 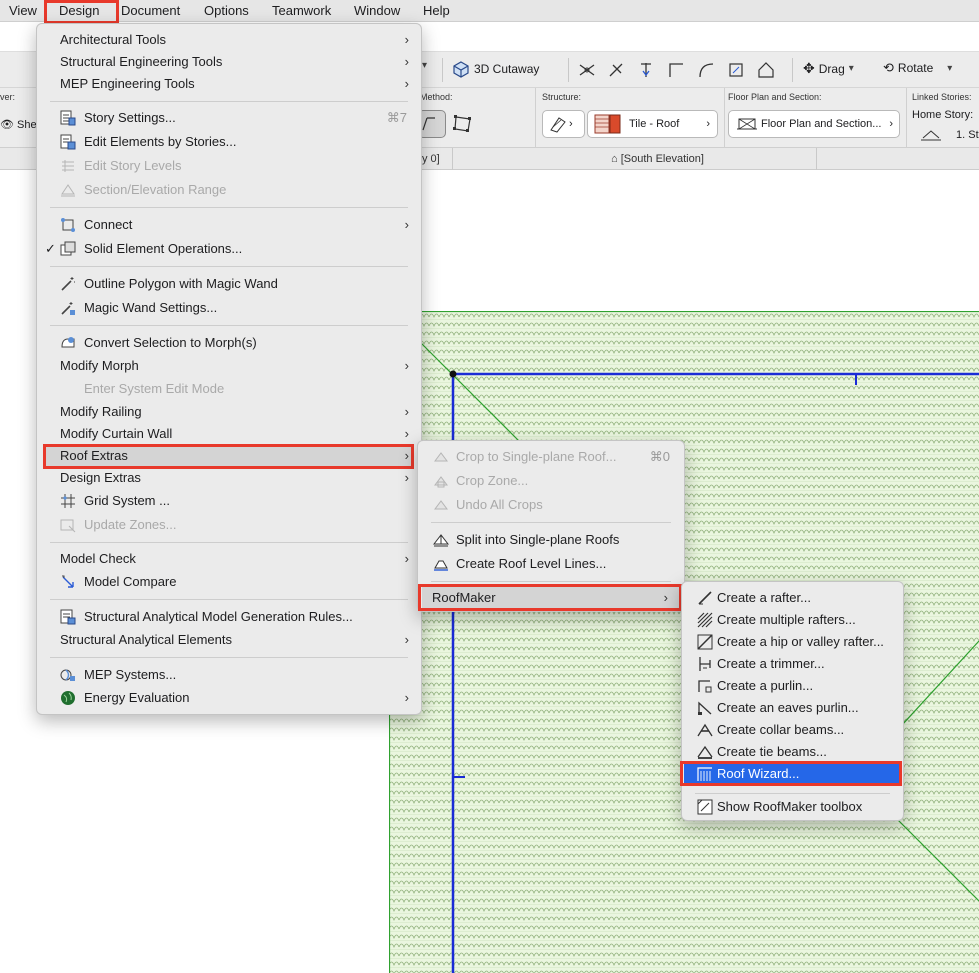 What do you see at coordinates (705, 642) in the screenshot?
I see `hip-rafter-icon` at bounding box center [705, 642].